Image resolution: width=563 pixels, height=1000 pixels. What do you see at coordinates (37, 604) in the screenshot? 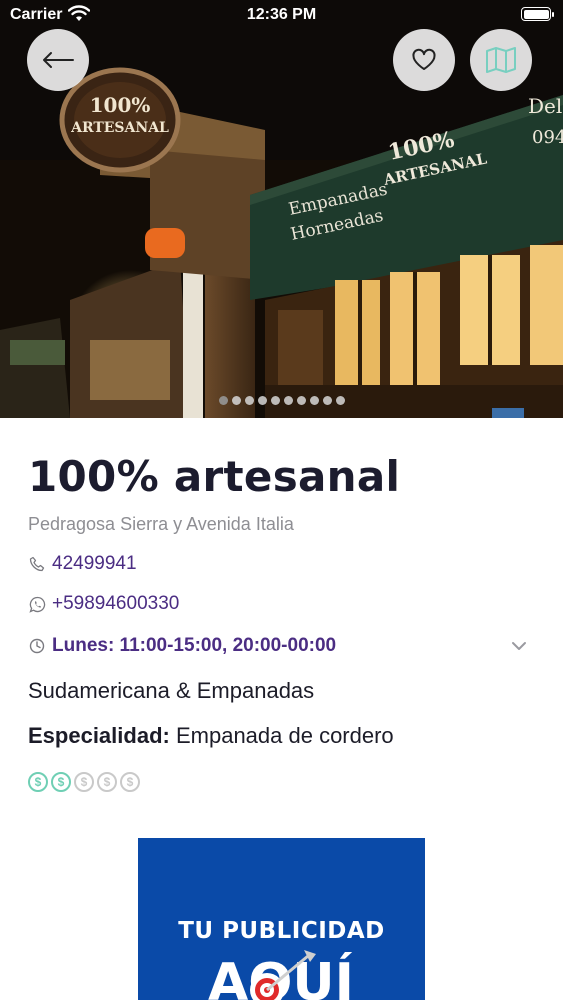
I see `whatsapp-icon` at bounding box center [37, 604].